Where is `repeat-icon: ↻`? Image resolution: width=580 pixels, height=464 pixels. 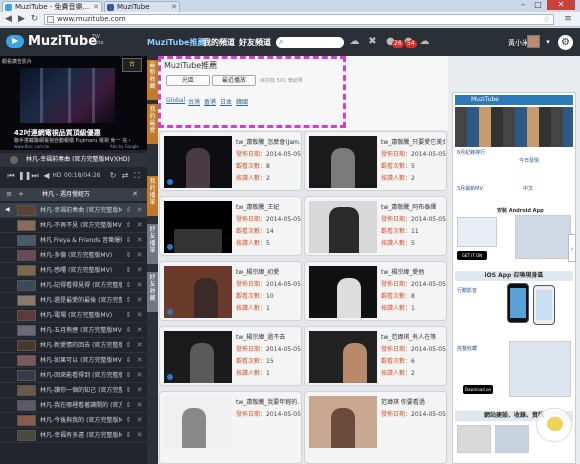 repeat-icon: ↻ is located at coordinates (113, 176).